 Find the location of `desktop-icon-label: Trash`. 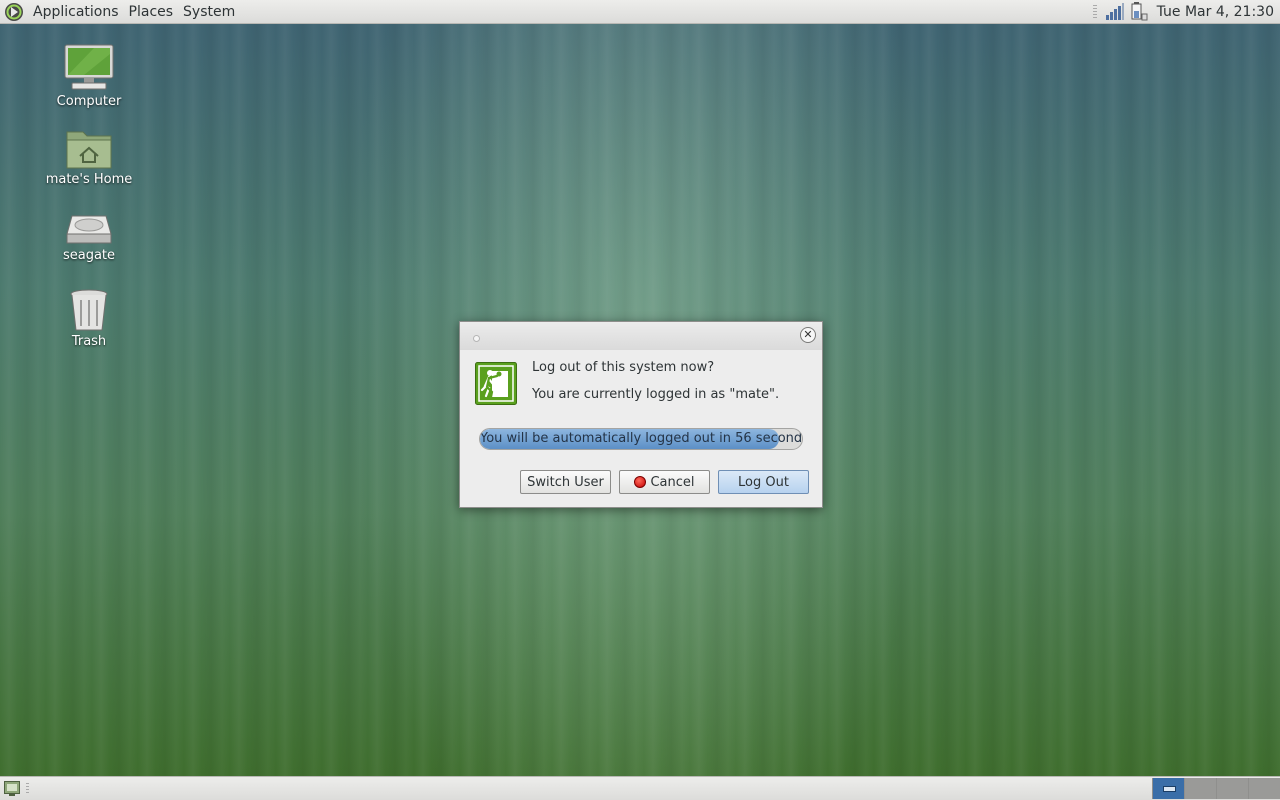

desktop-icon-label: Trash is located at coordinates (89, 341).